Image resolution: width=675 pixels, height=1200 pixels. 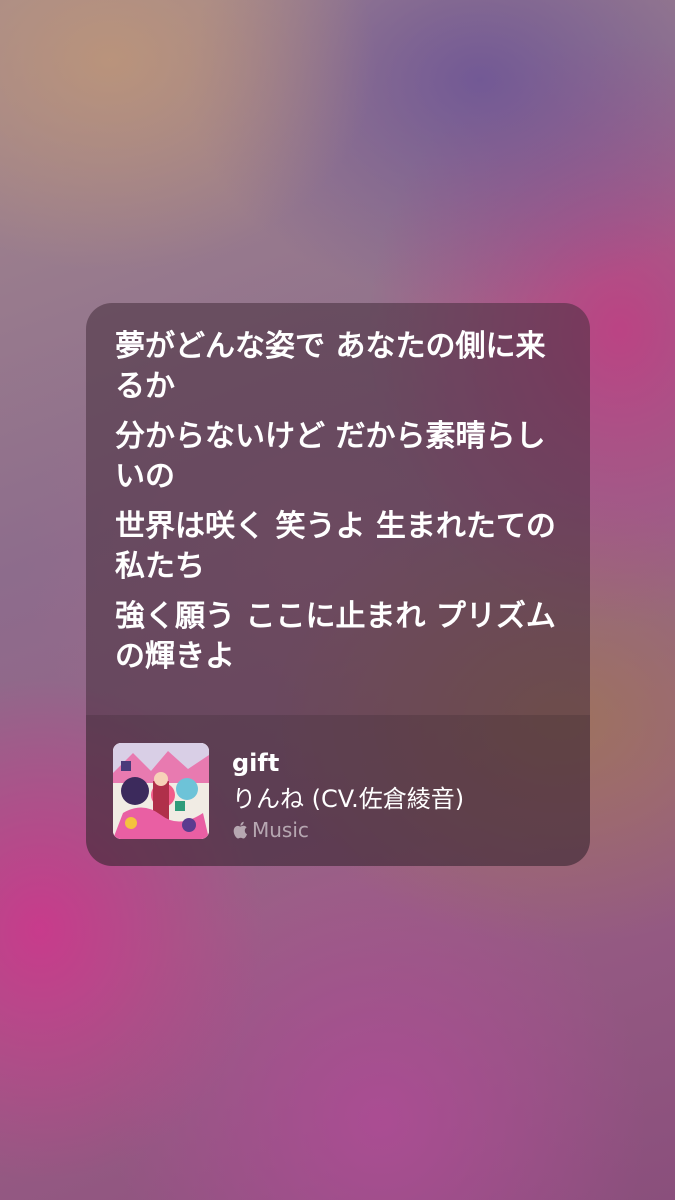 What do you see at coordinates (330, 366) in the screenshot?
I see `lyric-line: 夢がどんな姿で あなたの側に来るか` at bounding box center [330, 366].